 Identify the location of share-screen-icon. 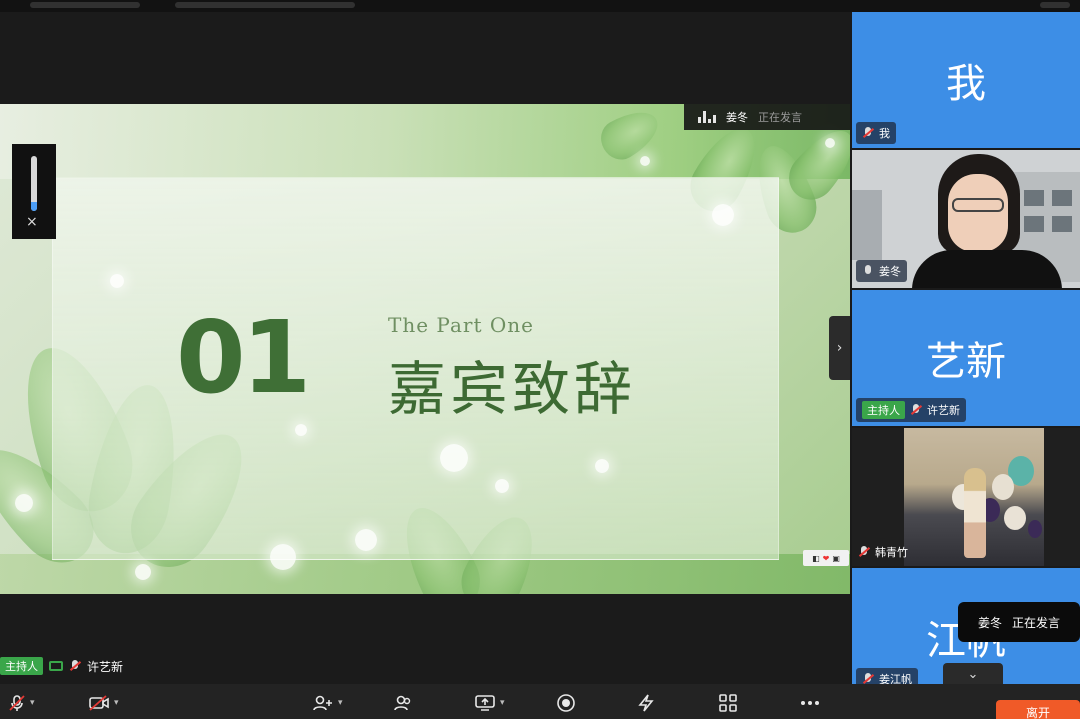
(485, 703).